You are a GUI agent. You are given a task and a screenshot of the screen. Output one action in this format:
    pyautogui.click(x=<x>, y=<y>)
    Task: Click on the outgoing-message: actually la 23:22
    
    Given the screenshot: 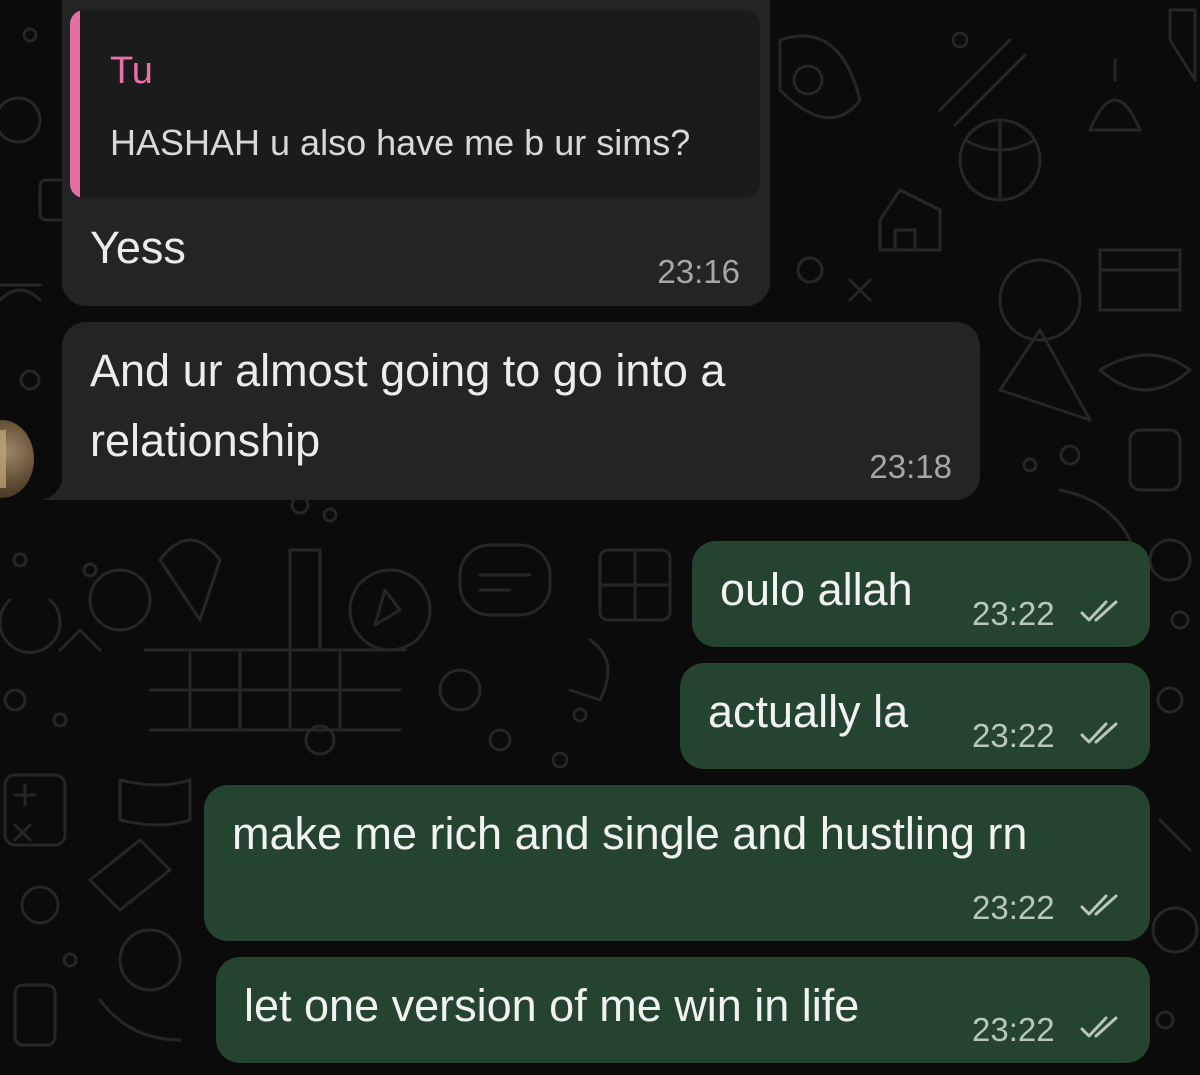 What is the action you would take?
    pyautogui.click(x=915, y=716)
    